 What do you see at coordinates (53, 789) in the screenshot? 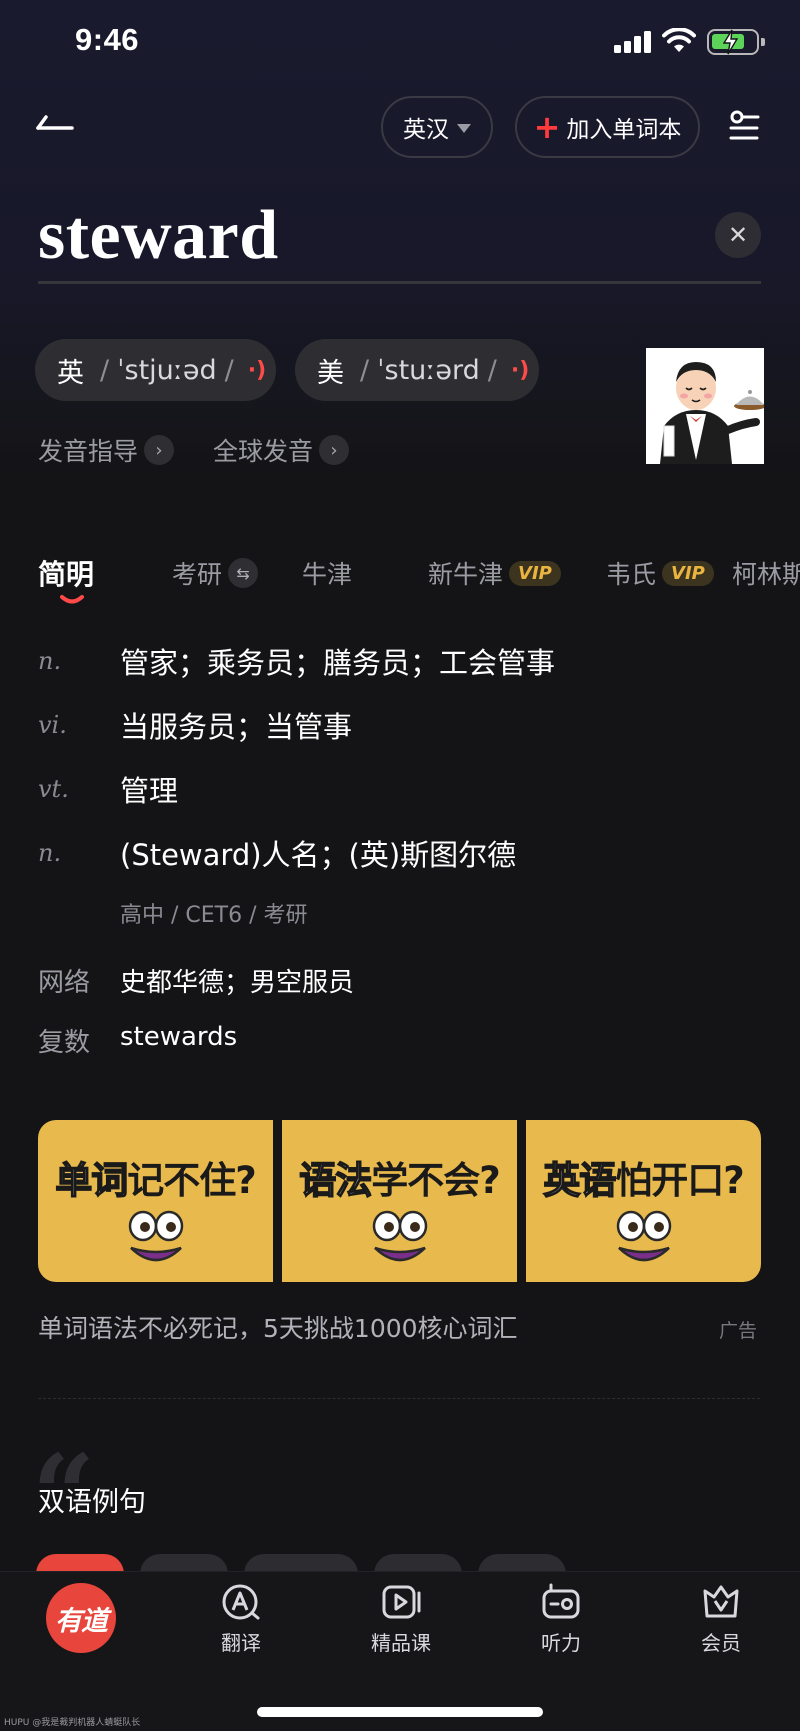
I see `part-of-speech: vt.` at bounding box center [53, 789].